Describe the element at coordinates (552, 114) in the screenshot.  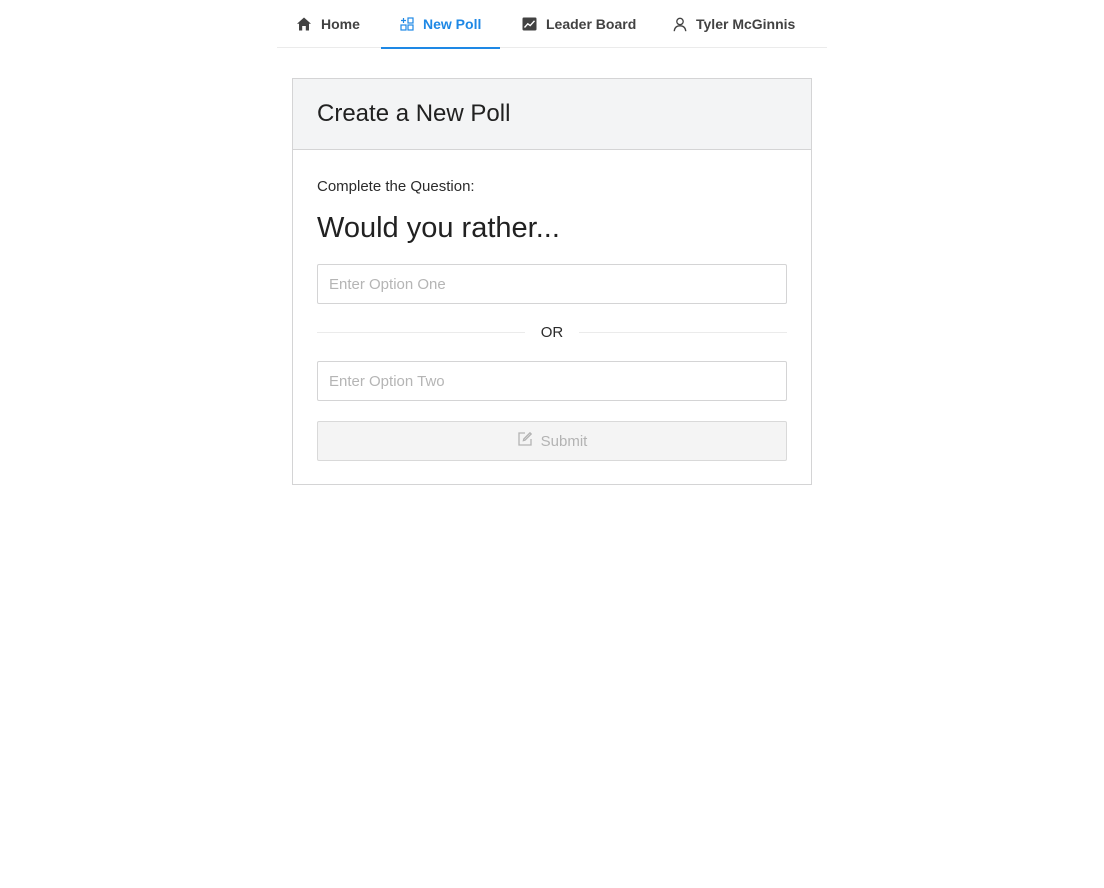
I see `card-header: Create a New Poll` at that location.